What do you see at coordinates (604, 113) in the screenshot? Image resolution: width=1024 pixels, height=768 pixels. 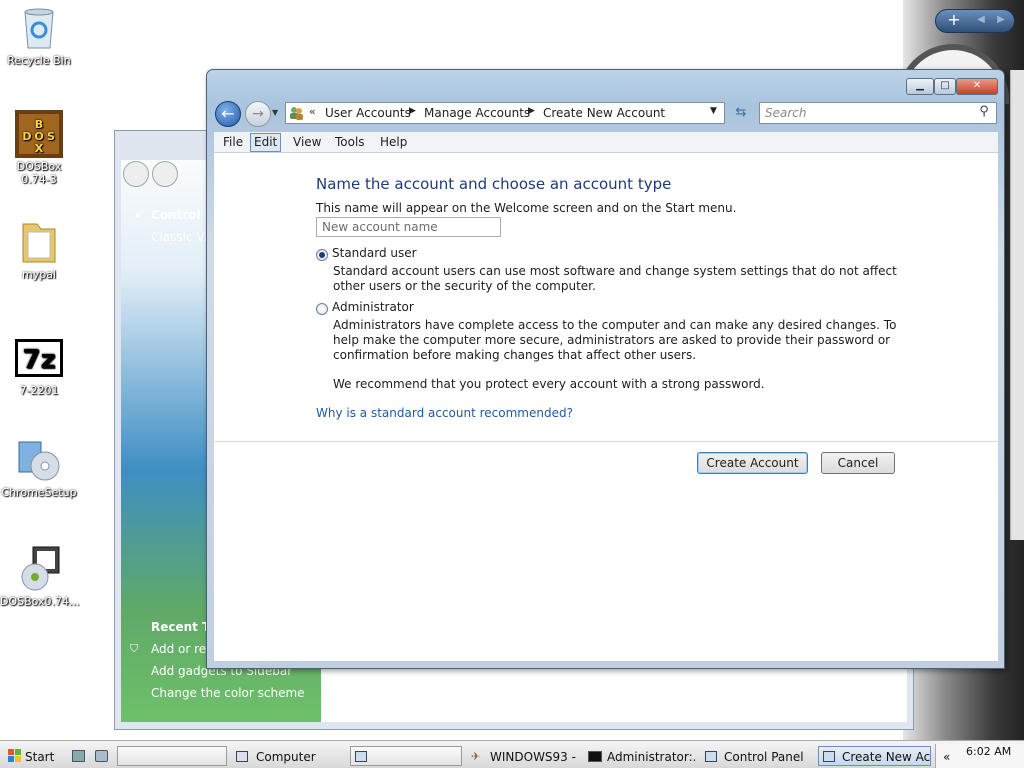 I see `breadcrumb-create-new-account: Create New Account` at bounding box center [604, 113].